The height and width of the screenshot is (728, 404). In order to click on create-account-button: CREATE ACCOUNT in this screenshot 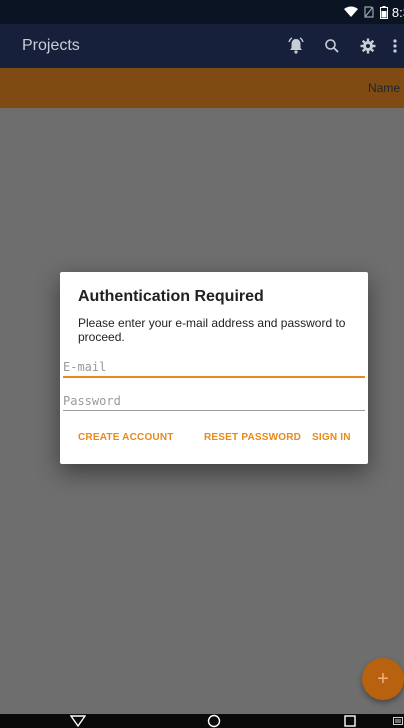, I will do `click(126, 437)`.